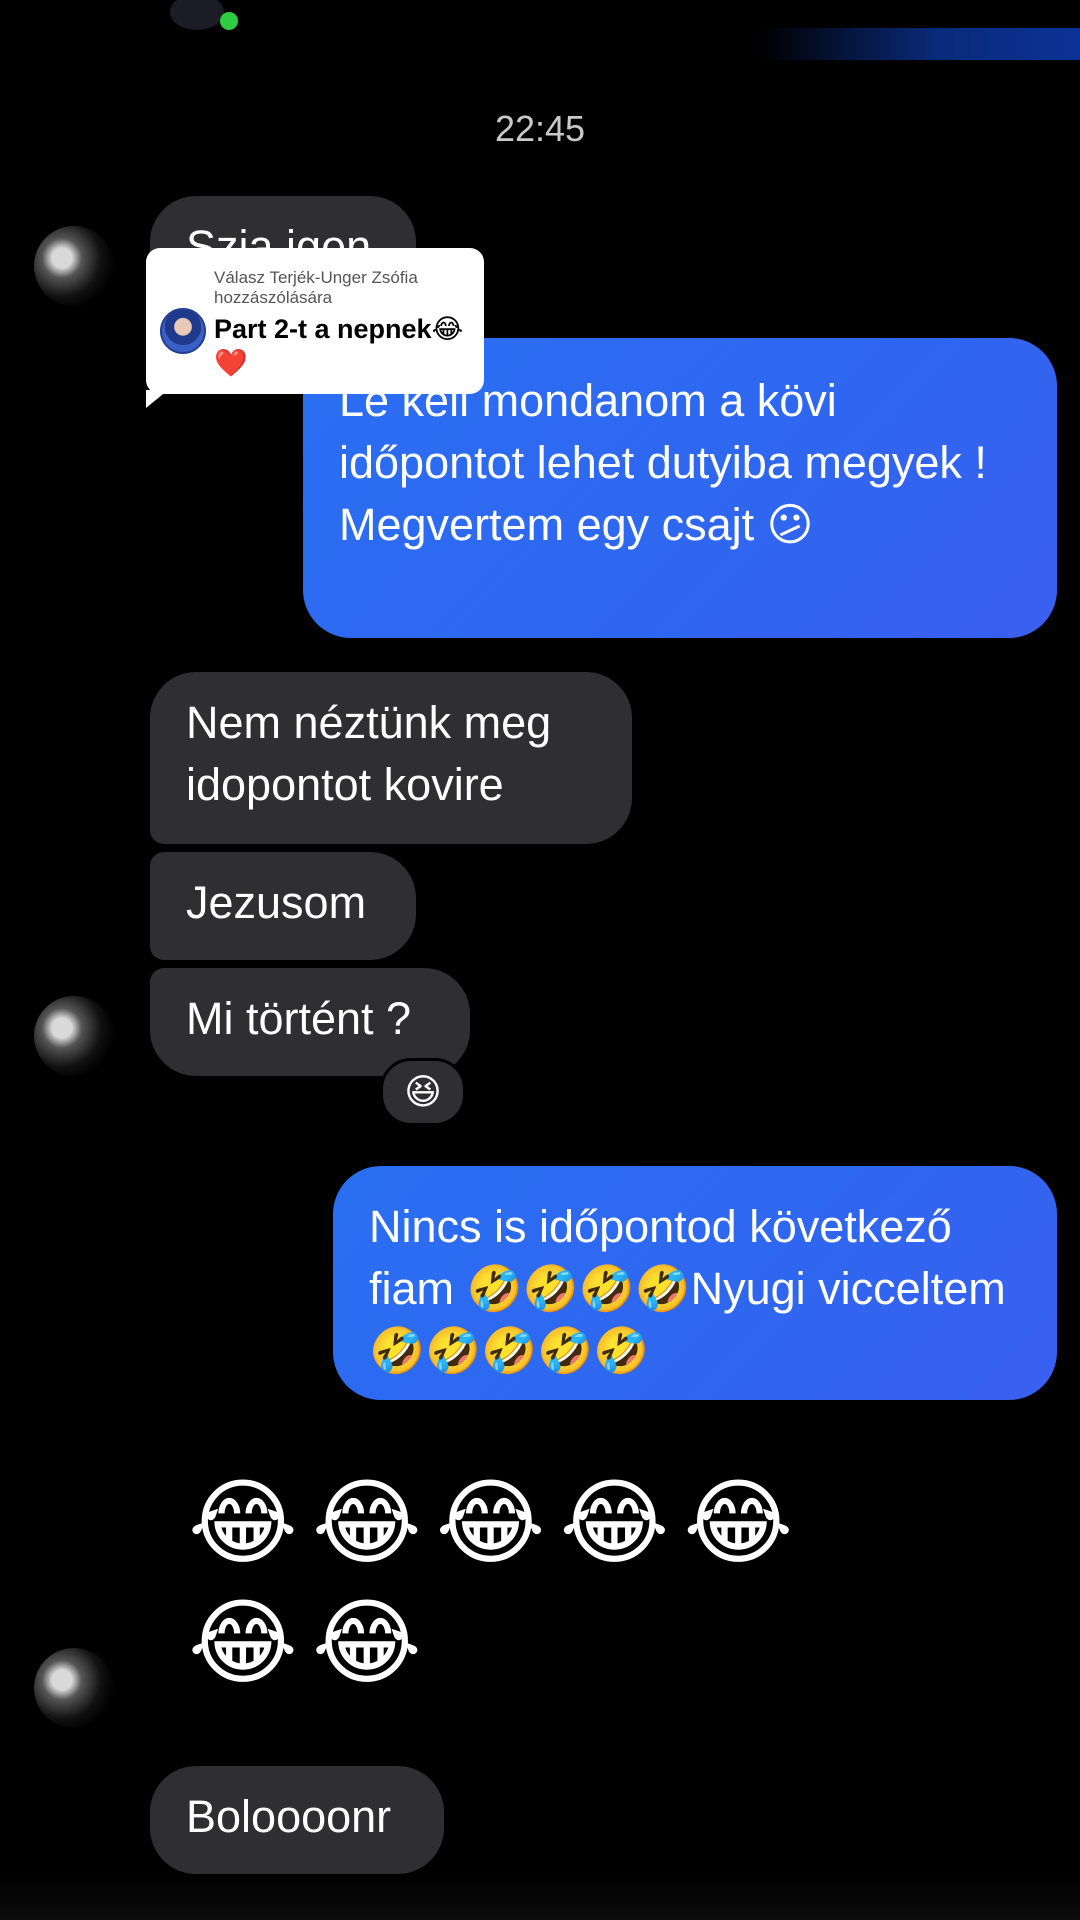 This screenshot has width=1080, height=1920. Describe the element at coordinates (497, 1523) in the screenshot. I see `emoji-message-line: 😂😂😂😂😂` at that location.